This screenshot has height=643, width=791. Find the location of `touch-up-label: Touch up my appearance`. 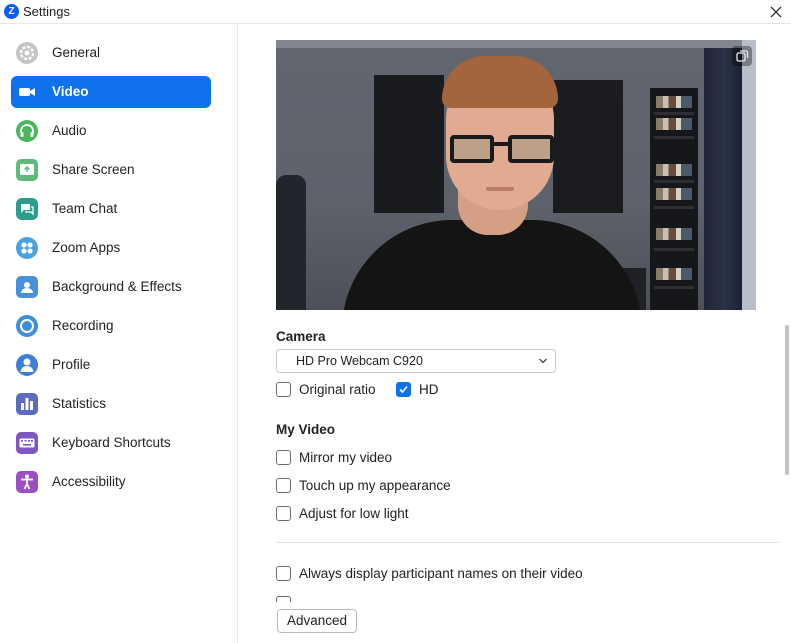

touch-up-label: Touch up my appearance is located at coordinates (375, 485).